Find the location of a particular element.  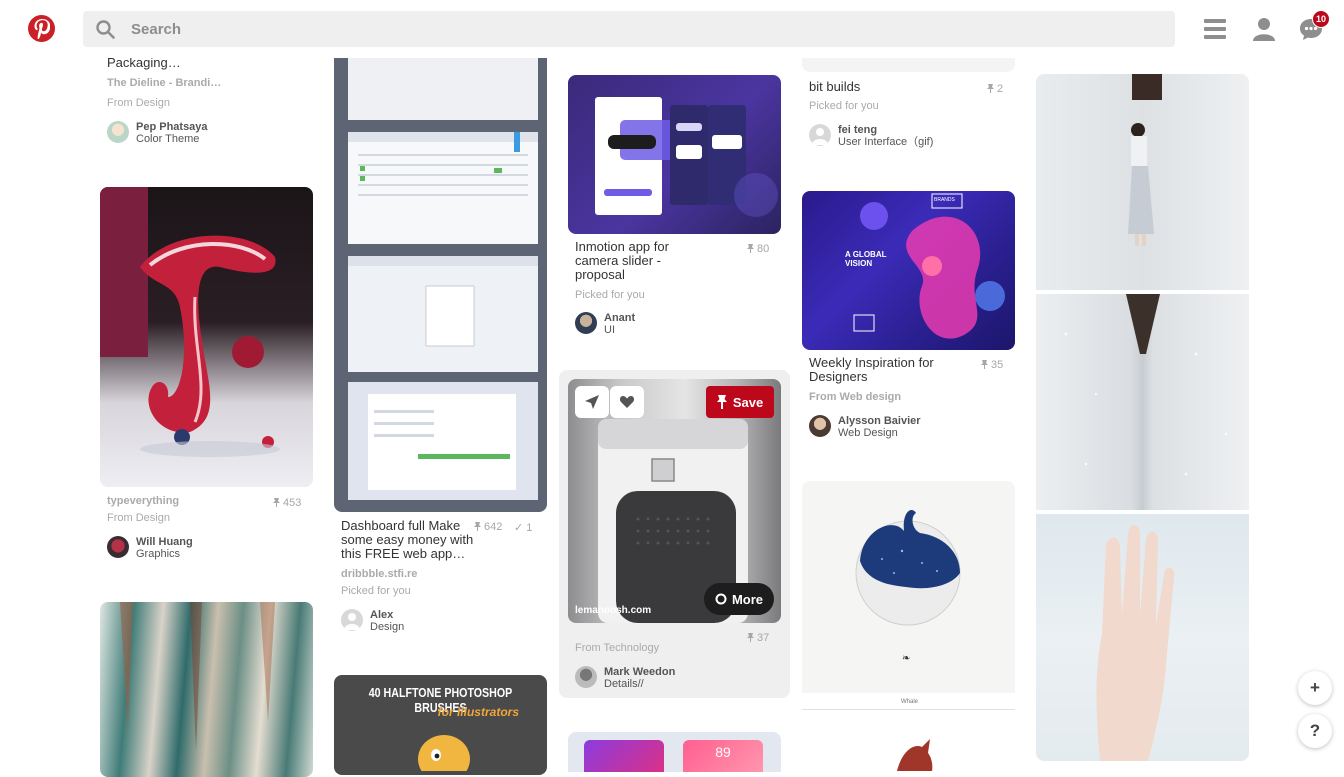

image-subheading: for Illustrators is located at coordinates (478, 712).